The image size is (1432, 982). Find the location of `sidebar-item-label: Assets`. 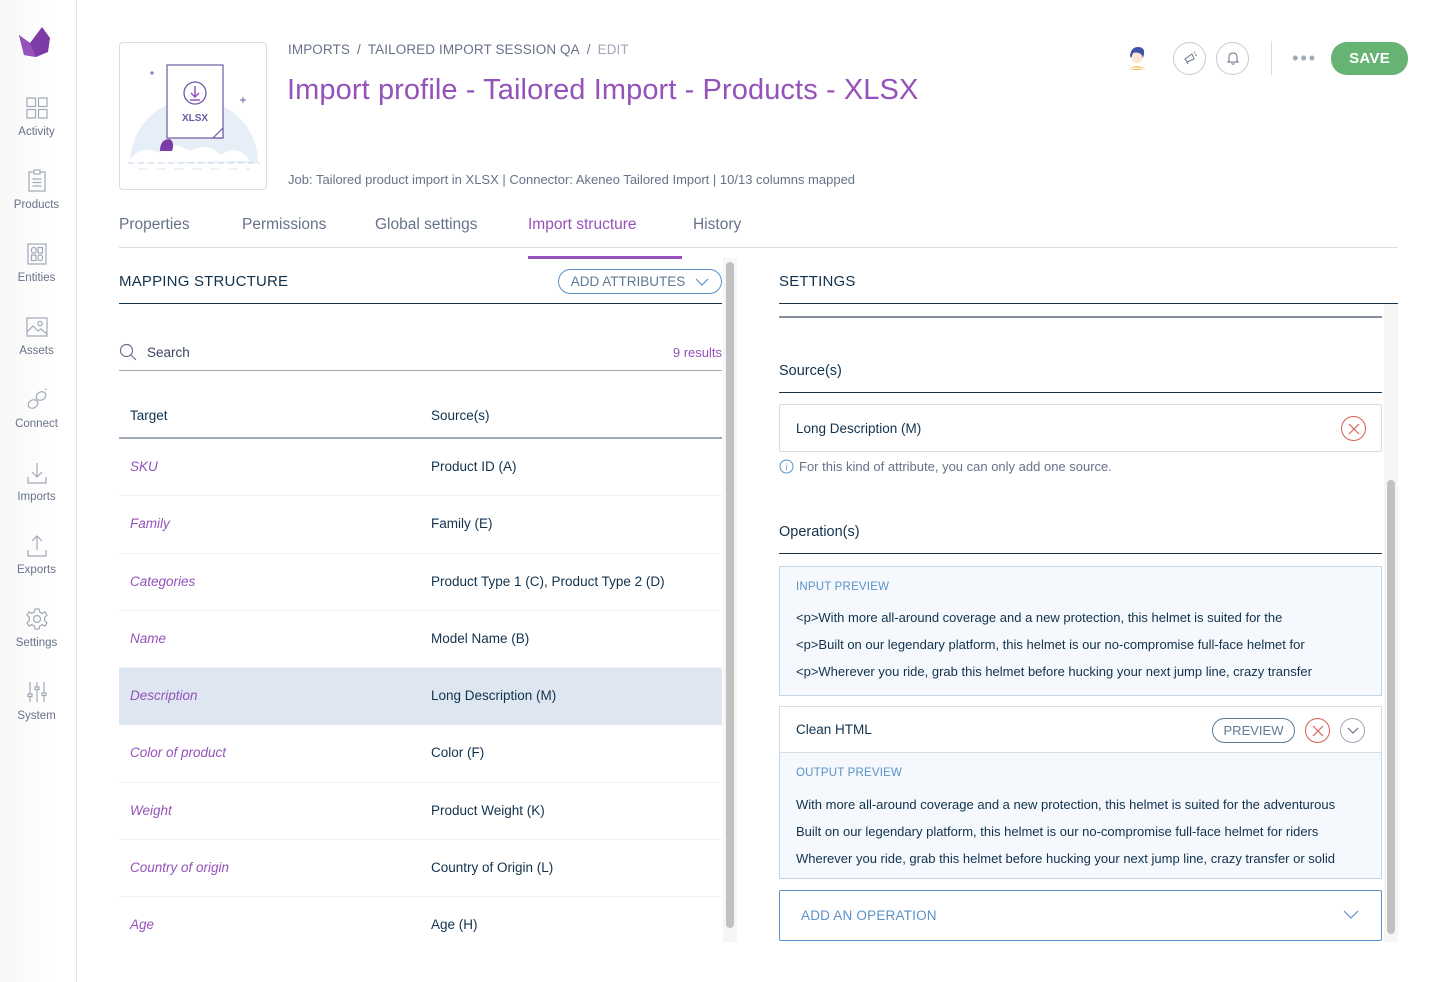

sidebar-item-label: Assets is located at coordinates (36, 351).